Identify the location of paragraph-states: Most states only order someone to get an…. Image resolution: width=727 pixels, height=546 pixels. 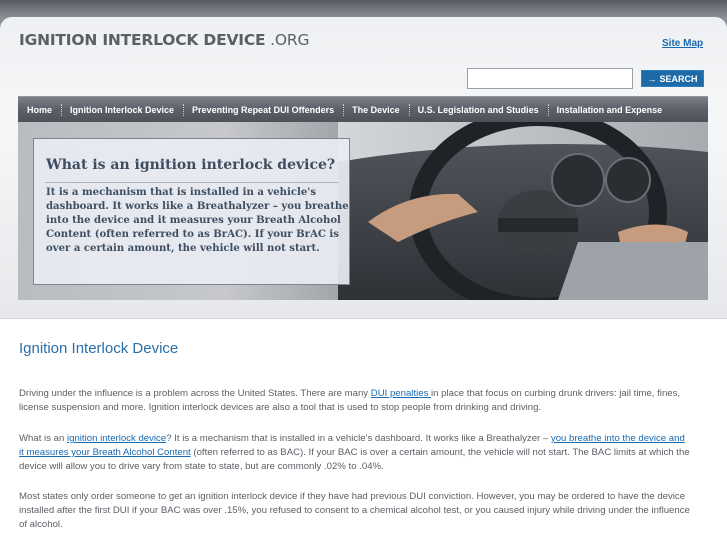
(354, 510).